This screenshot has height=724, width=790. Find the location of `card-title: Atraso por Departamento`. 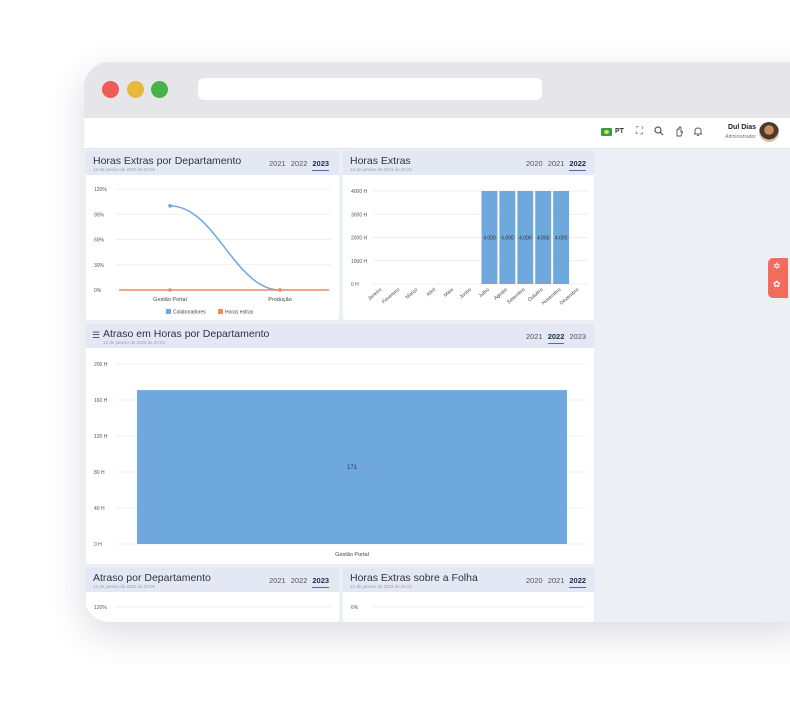

card-title: Atraso por Departamento is located at coordinates (152, 578).